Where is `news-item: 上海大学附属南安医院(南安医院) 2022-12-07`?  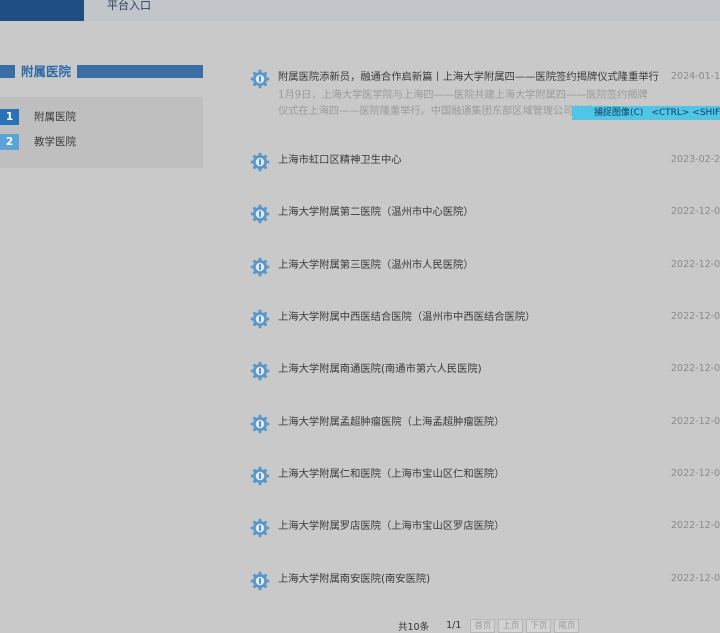 news-item: 上海大学附属南安医院(南安医院) 2022-12-07 is located at coordinates (485, 580).